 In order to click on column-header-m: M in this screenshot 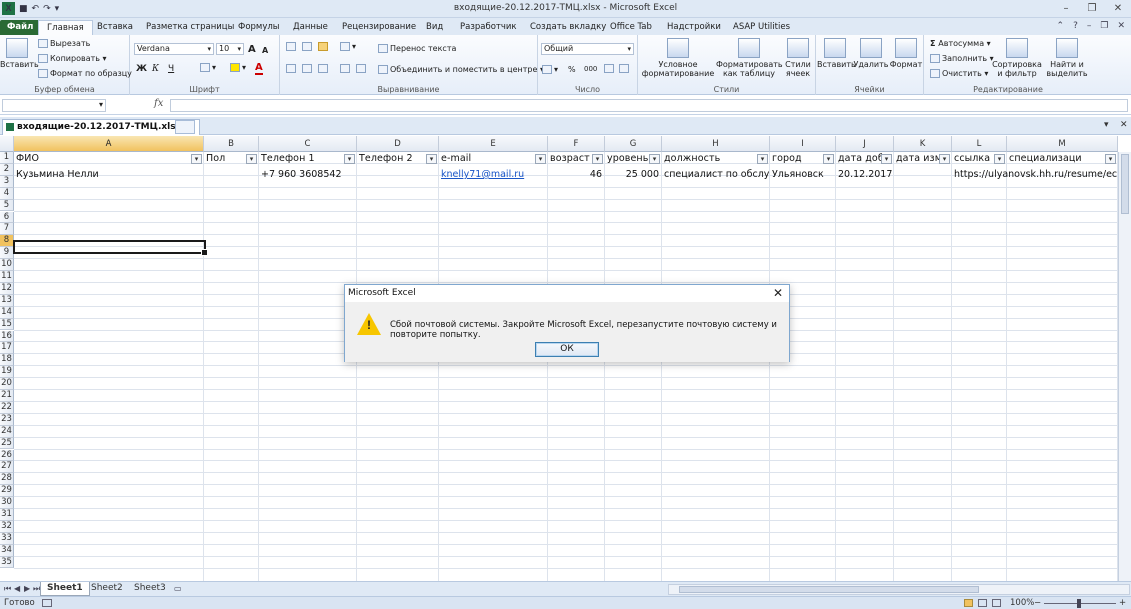, I will do `click(1062, 144)`.